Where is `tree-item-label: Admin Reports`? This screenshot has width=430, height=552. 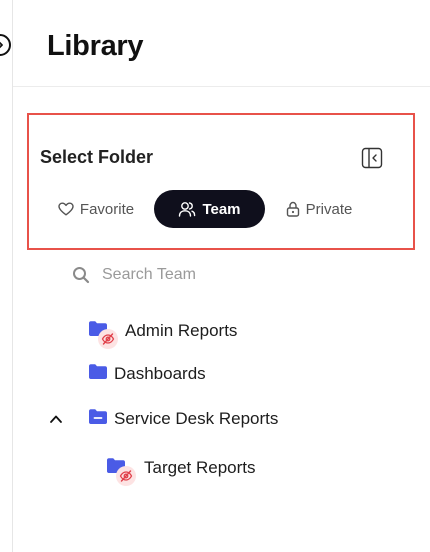
tree-item-label: Admin Reports is located at coordinates (181, 330).